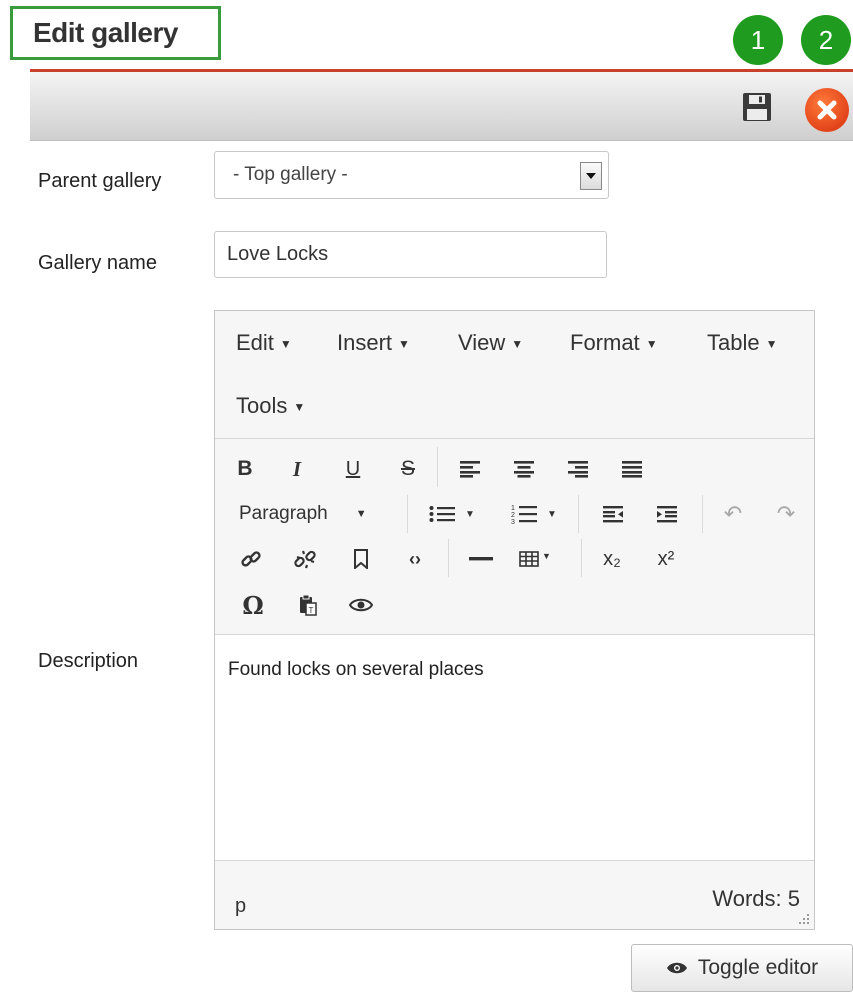 This screenshot has width=853, height=992. I want to click on parent-gallery-select: - Top gallery -, so click(411, 175).